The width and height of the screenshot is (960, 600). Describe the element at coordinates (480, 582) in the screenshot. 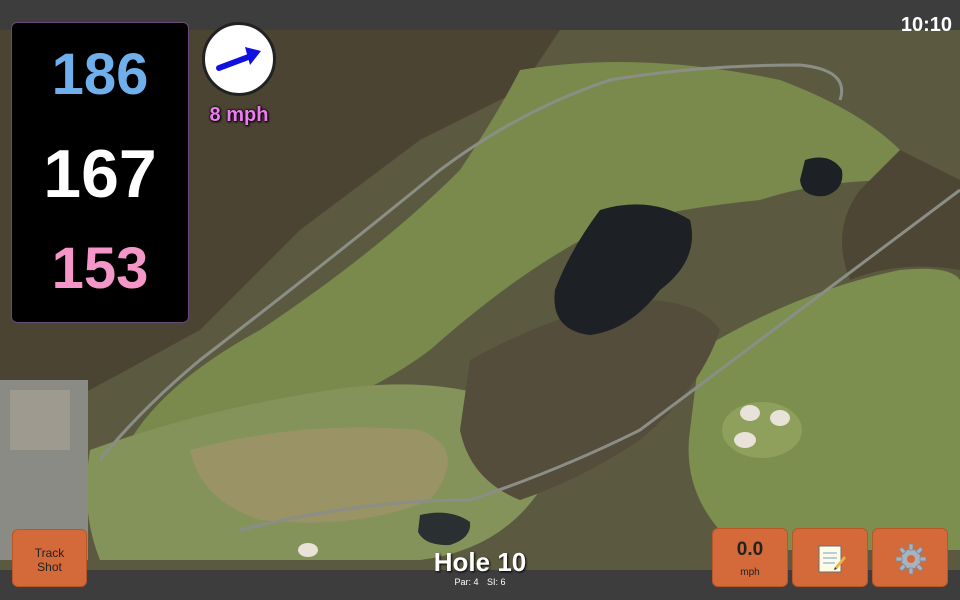

I see `hole-meta: Par: 4 SI: 6` at that location.